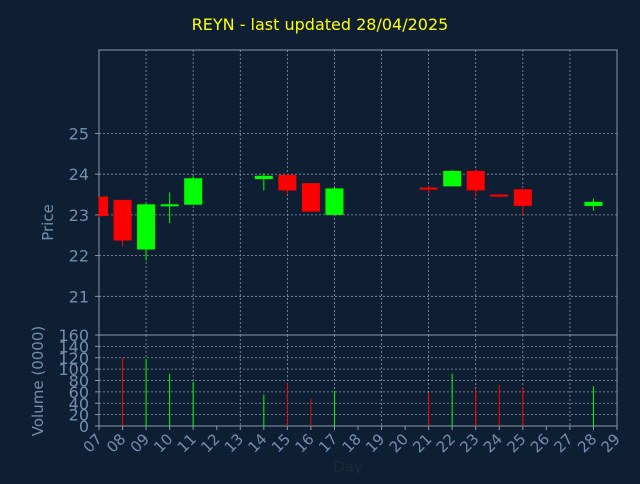  I want to click on price-axis-label: Price, so click(48, 222).